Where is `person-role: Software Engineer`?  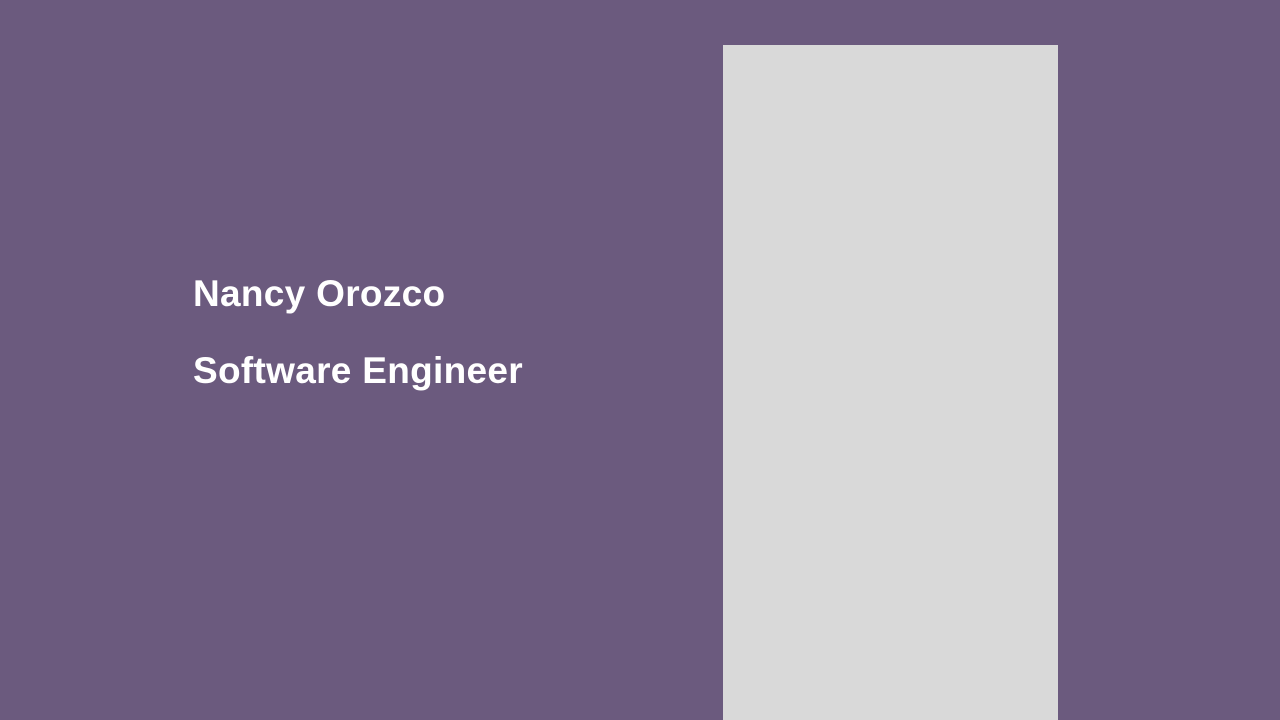
person-role: Software Engineer is located at coordinates (358, 370).